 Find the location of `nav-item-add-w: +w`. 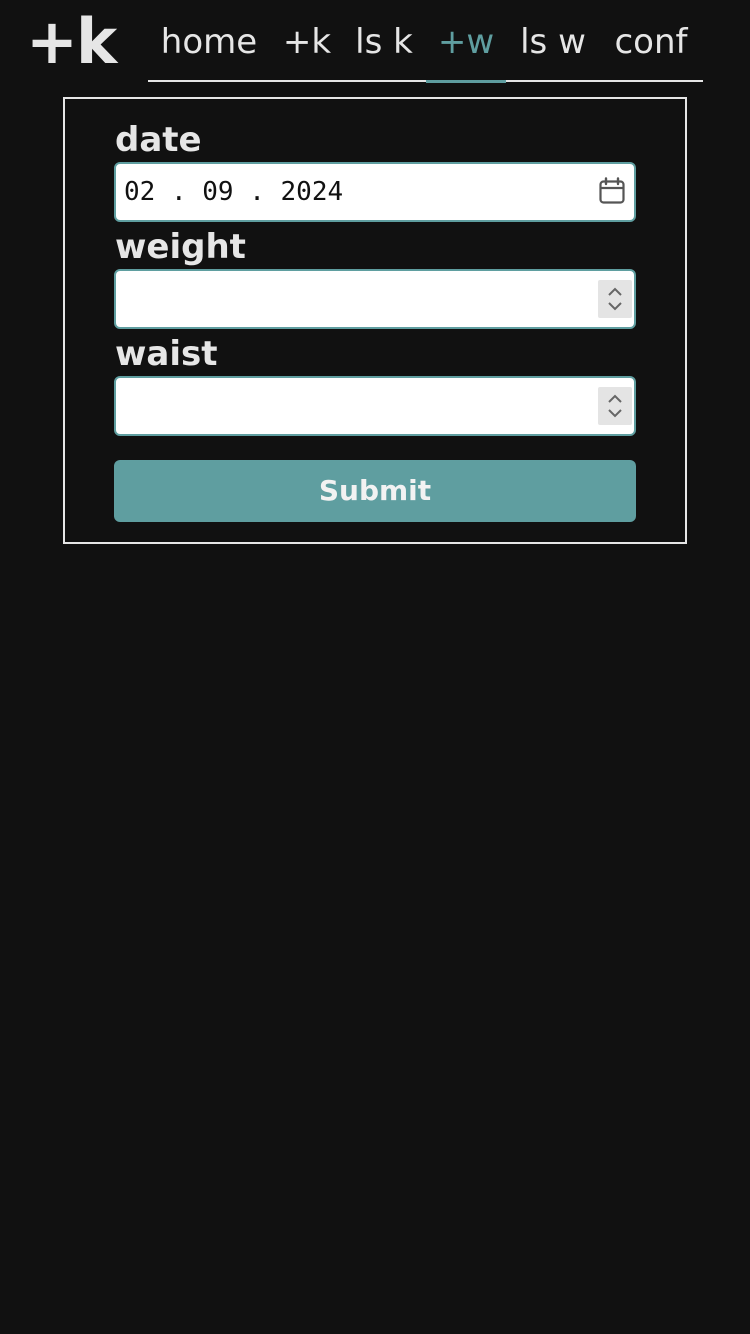

nav-item-add-w: +w is located at coordinates (466, 41).